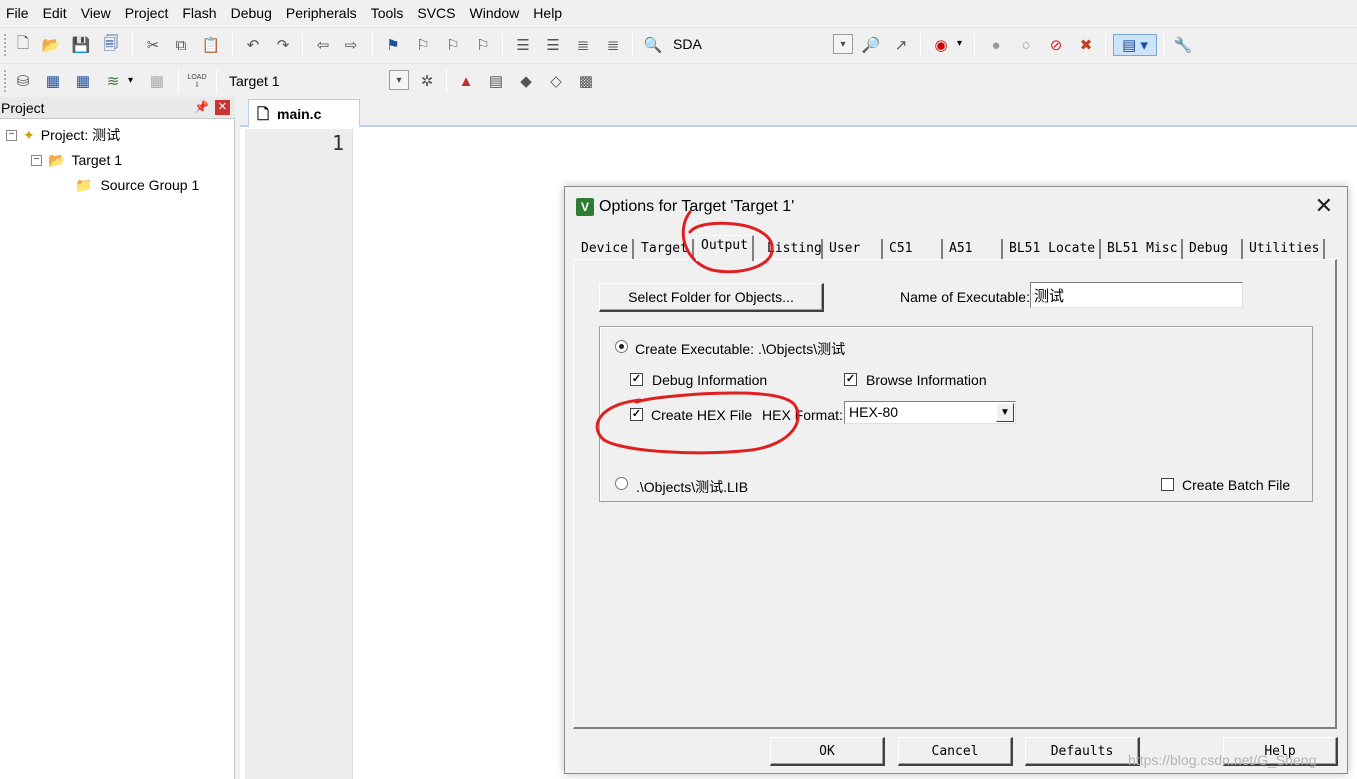 The height and width of the screenshot is (779, 1357). Describe the element at coordinates (697, 423) in the screenshot. I see `annotation-circle-hex` at that location.